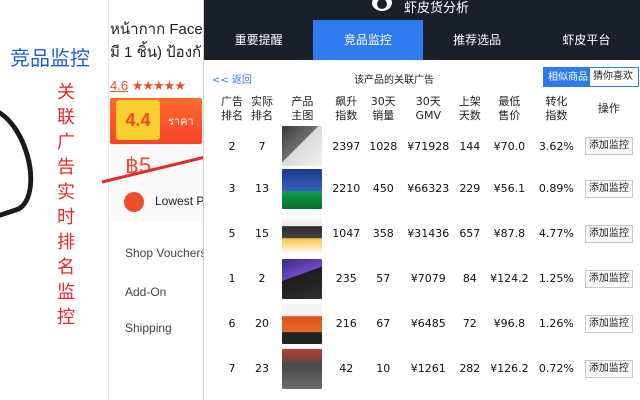 The height and width of the screenshot is (400, 640). What do you see at coordinates (346, 368) in the screenshot?
I see `surge-index-cell: 42` at bounding box center [346, 368].